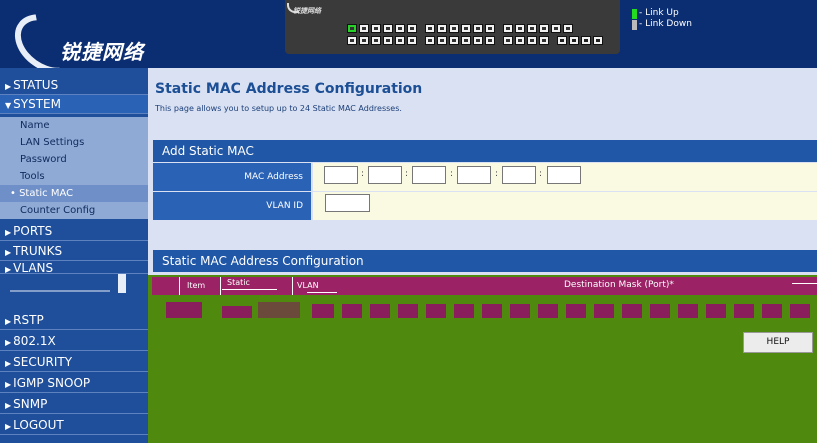 The height and width of the screenshot is (443, 817). Describe the element at coordinates (347, 203) in the screenshot. I see `vlan-id-input` at that location.